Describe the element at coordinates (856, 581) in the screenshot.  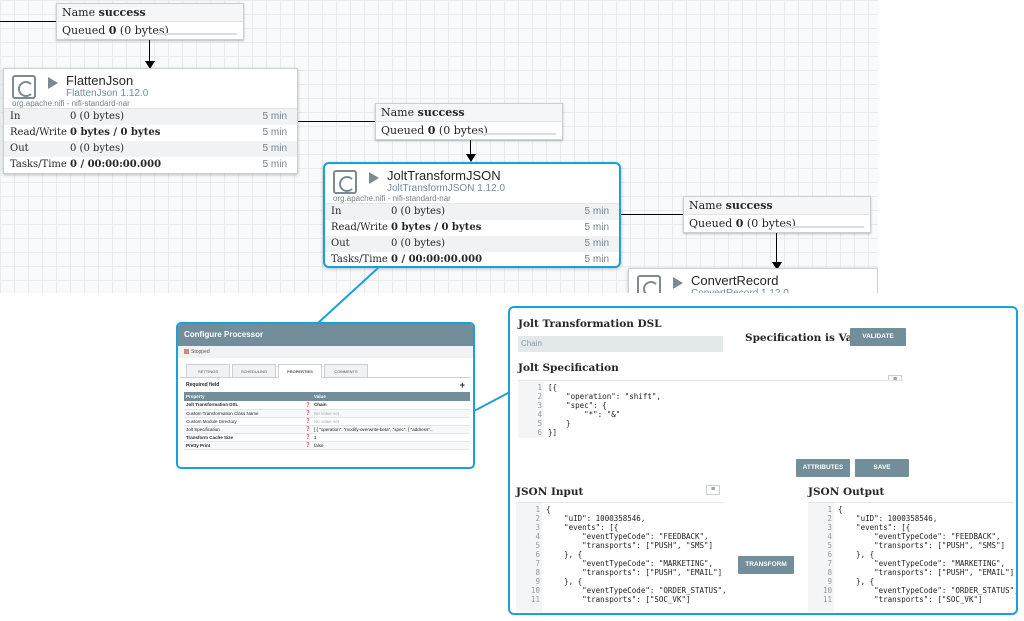
I see `code-line: }, {` at that location.